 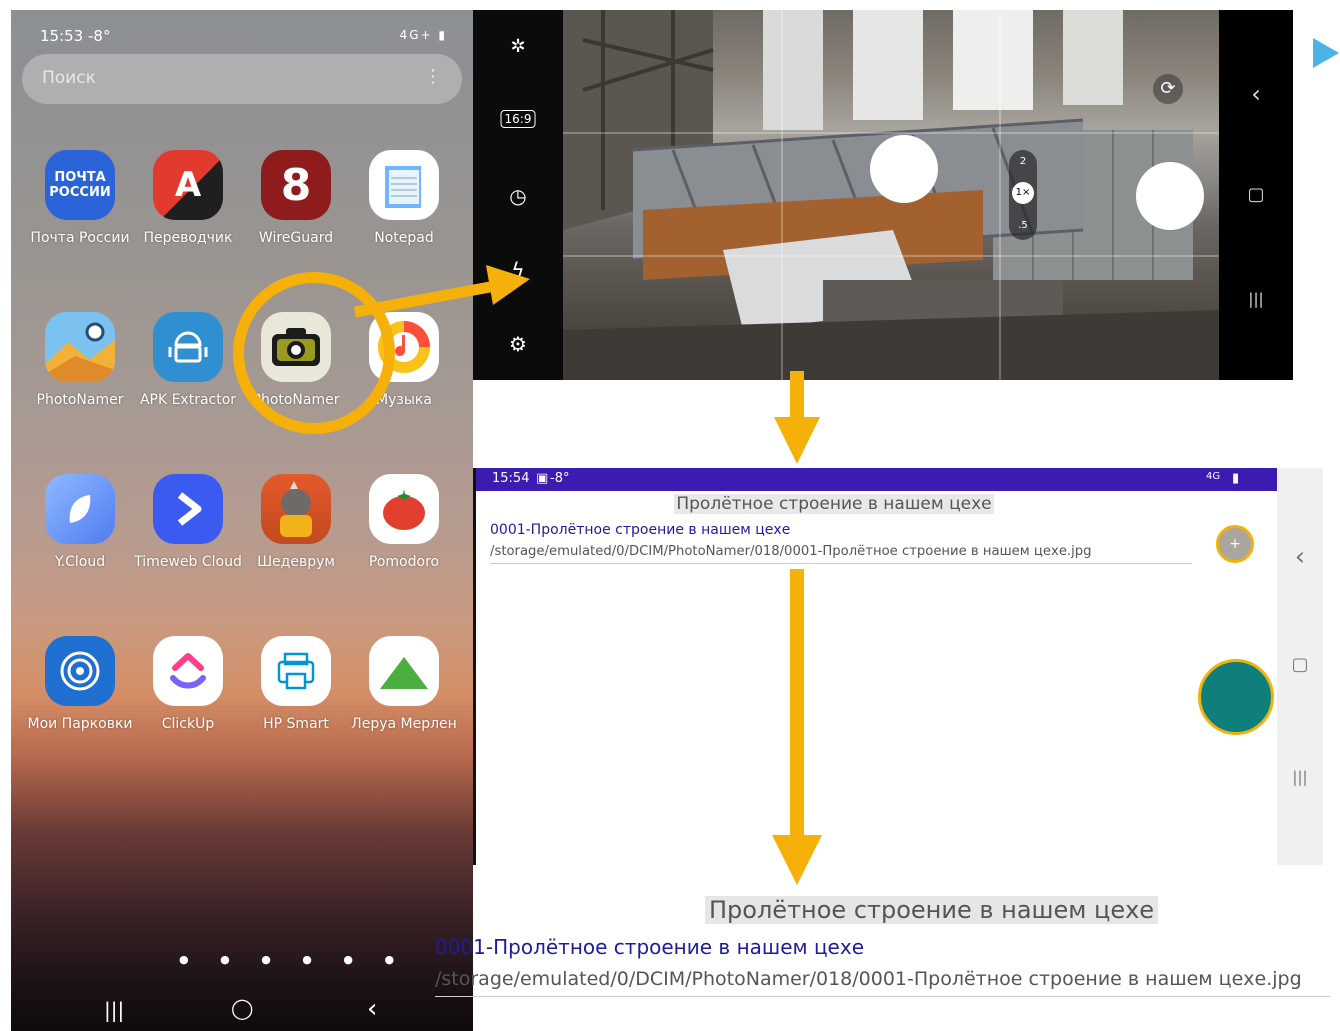 What do you see at coordinates (422, 299) in the screenshot?
I see `arrow-to-camera` at bounding box center [422, 299].